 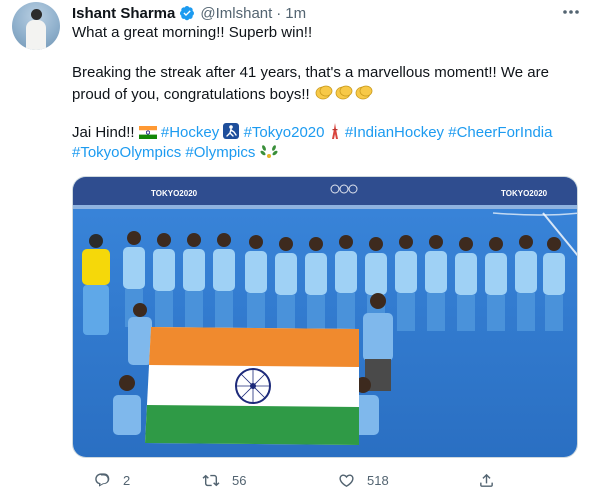 What do you see at coordinates (295, 13) in the screenshot?
I see `tweet-time: 1m` at bounding box center [295, 13].